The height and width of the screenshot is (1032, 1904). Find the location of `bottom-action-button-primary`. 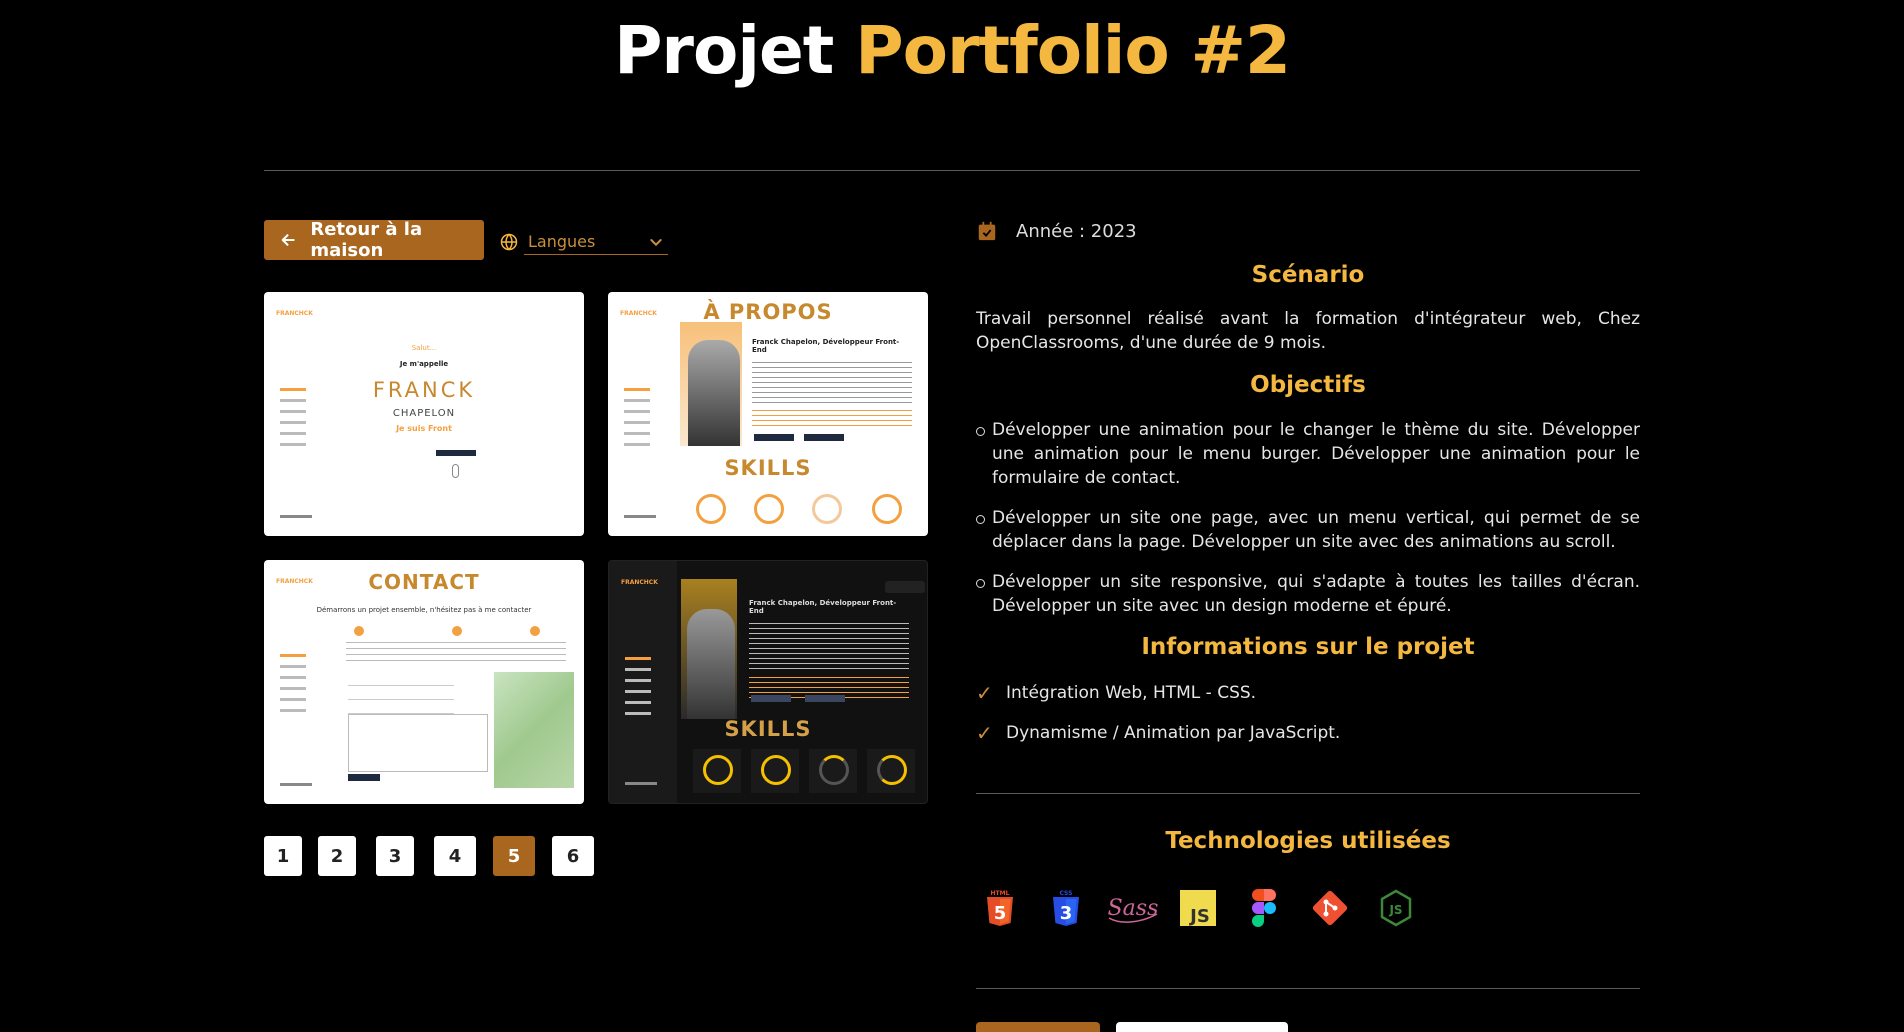

bottom-action-button-primary is located at coordinates (1038, 1027).